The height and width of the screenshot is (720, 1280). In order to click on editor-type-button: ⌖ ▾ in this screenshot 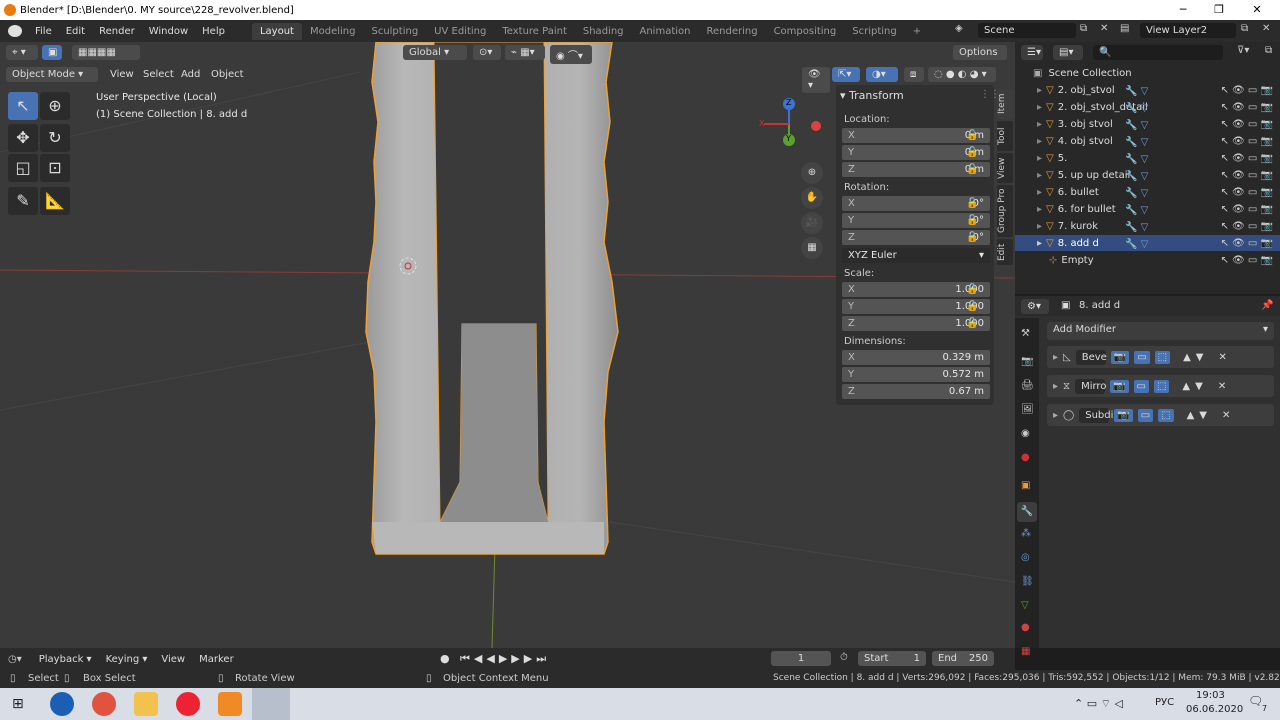, I will do `click(22, 52)`.